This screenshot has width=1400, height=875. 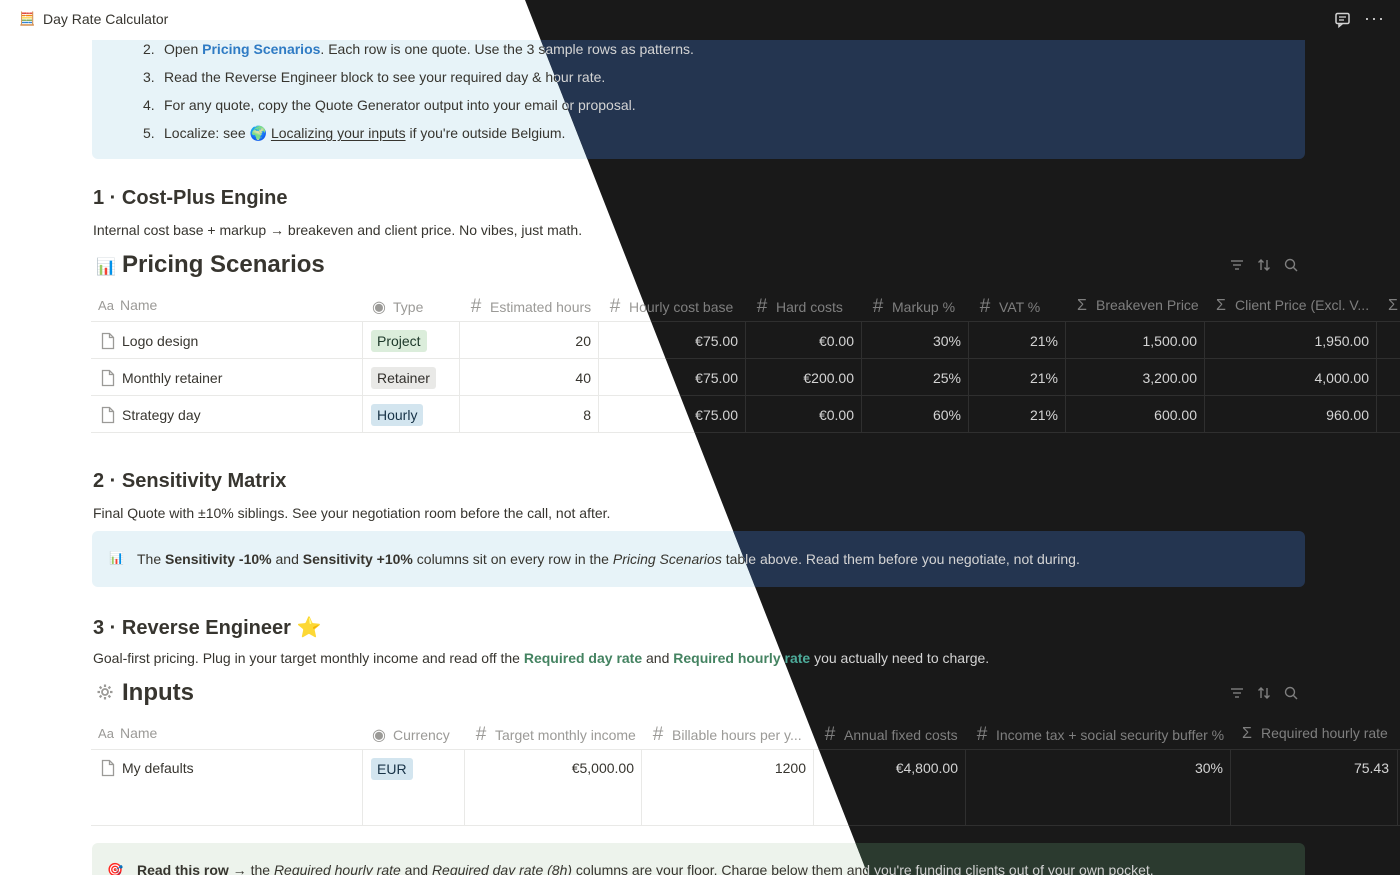 I want to click on row-currency: EUR, so click(x=392, y=769).